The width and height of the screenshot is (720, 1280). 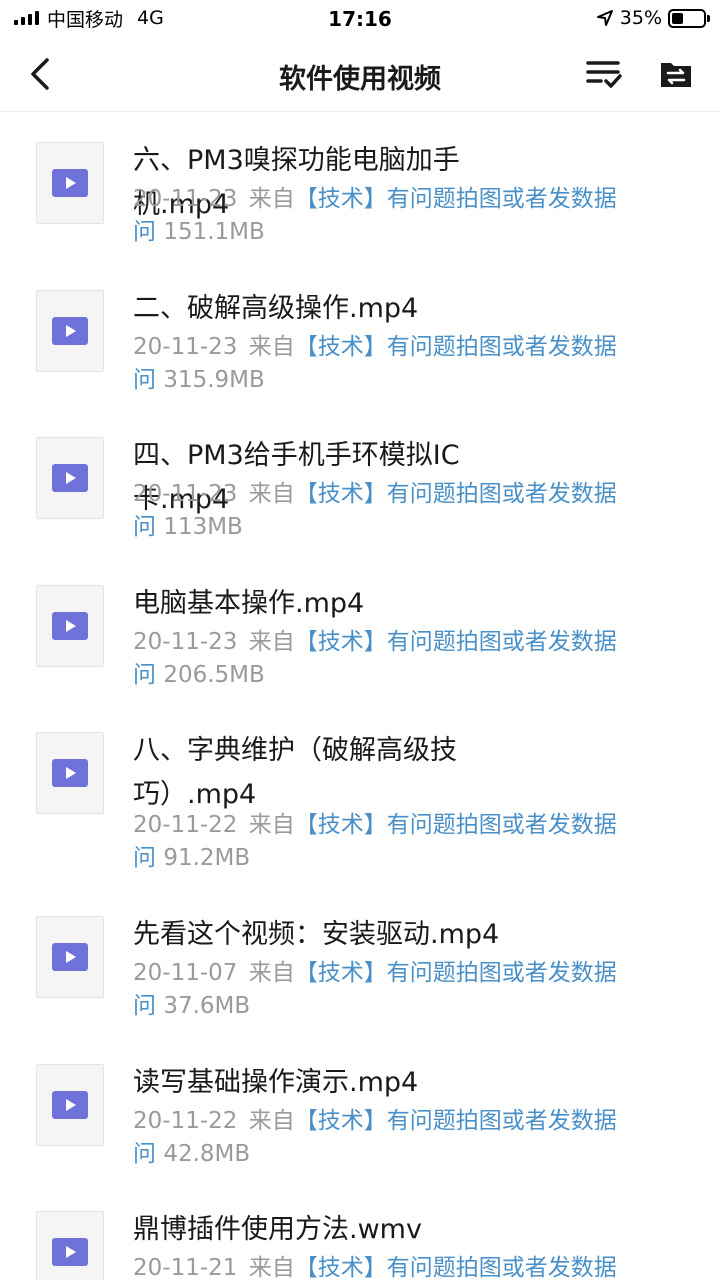 I want to click on battery-icon, so click(x=689, y=18).